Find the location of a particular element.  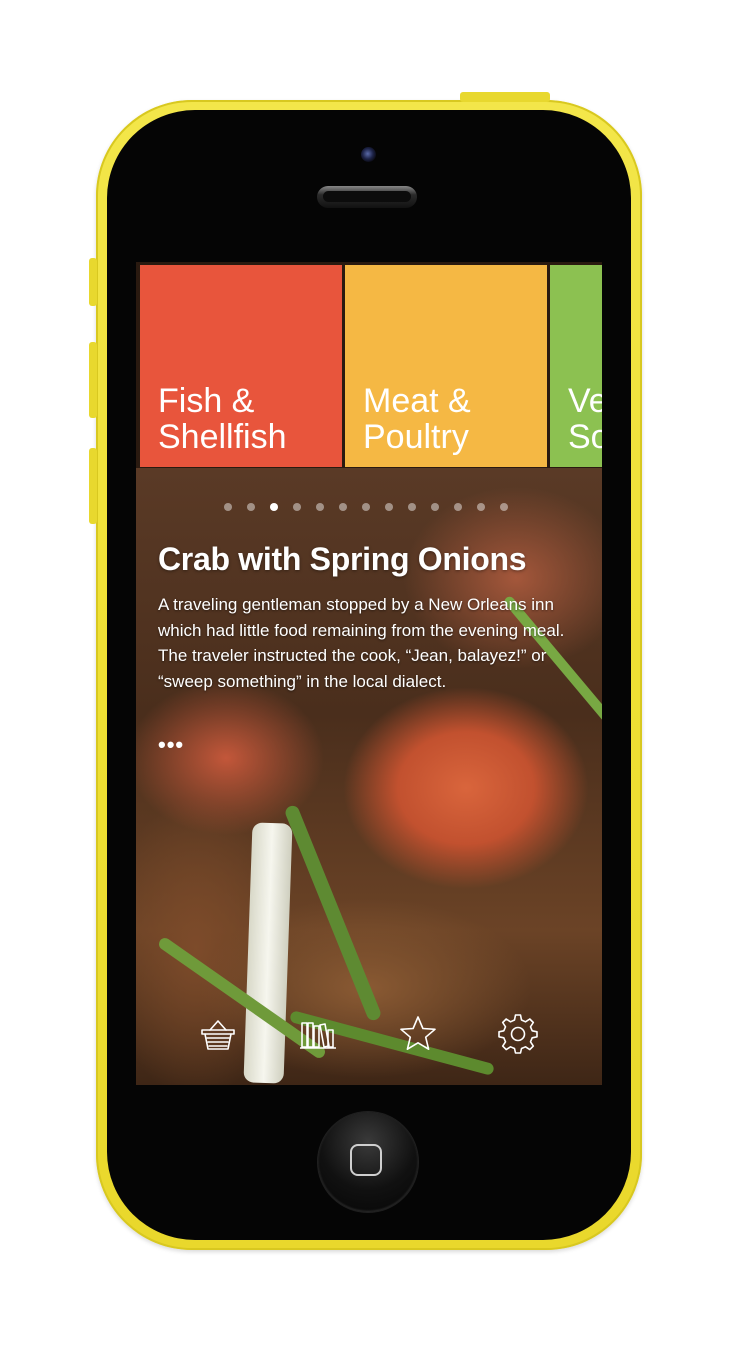

category-strip: Fish & Shellfish Meat & Poultry Ve So is located at coordinates (371, 366).